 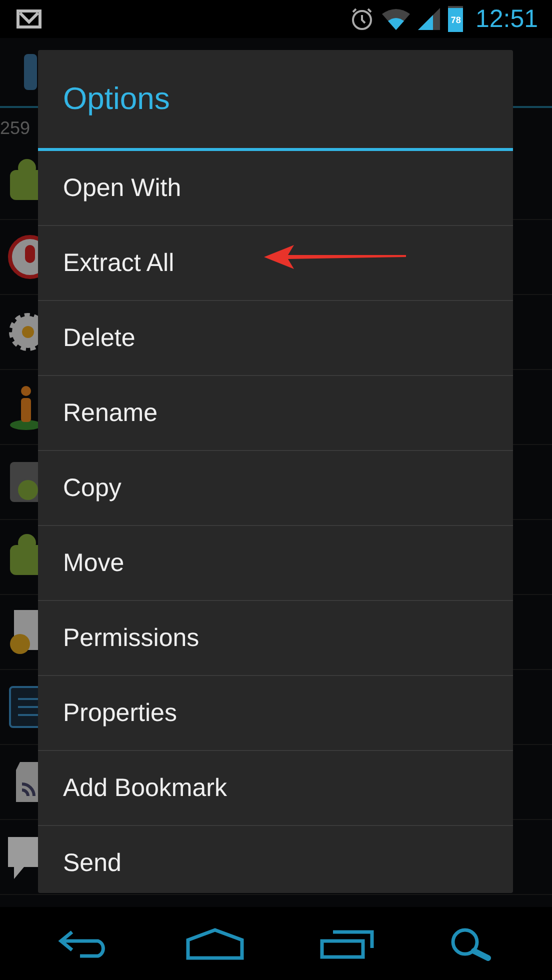 What do you see at coordinates (275, 488) in the screenshot?
I see `menu-item: Copy` at bounding box center [275, 488].